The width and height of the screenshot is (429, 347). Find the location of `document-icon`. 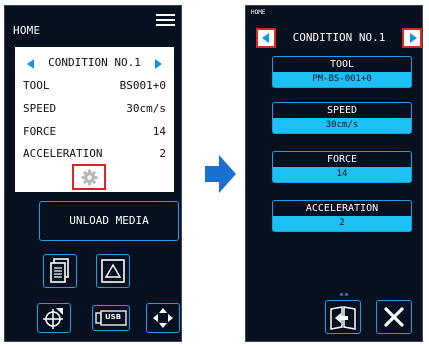

document-icon is located at coordinates (59, 270).